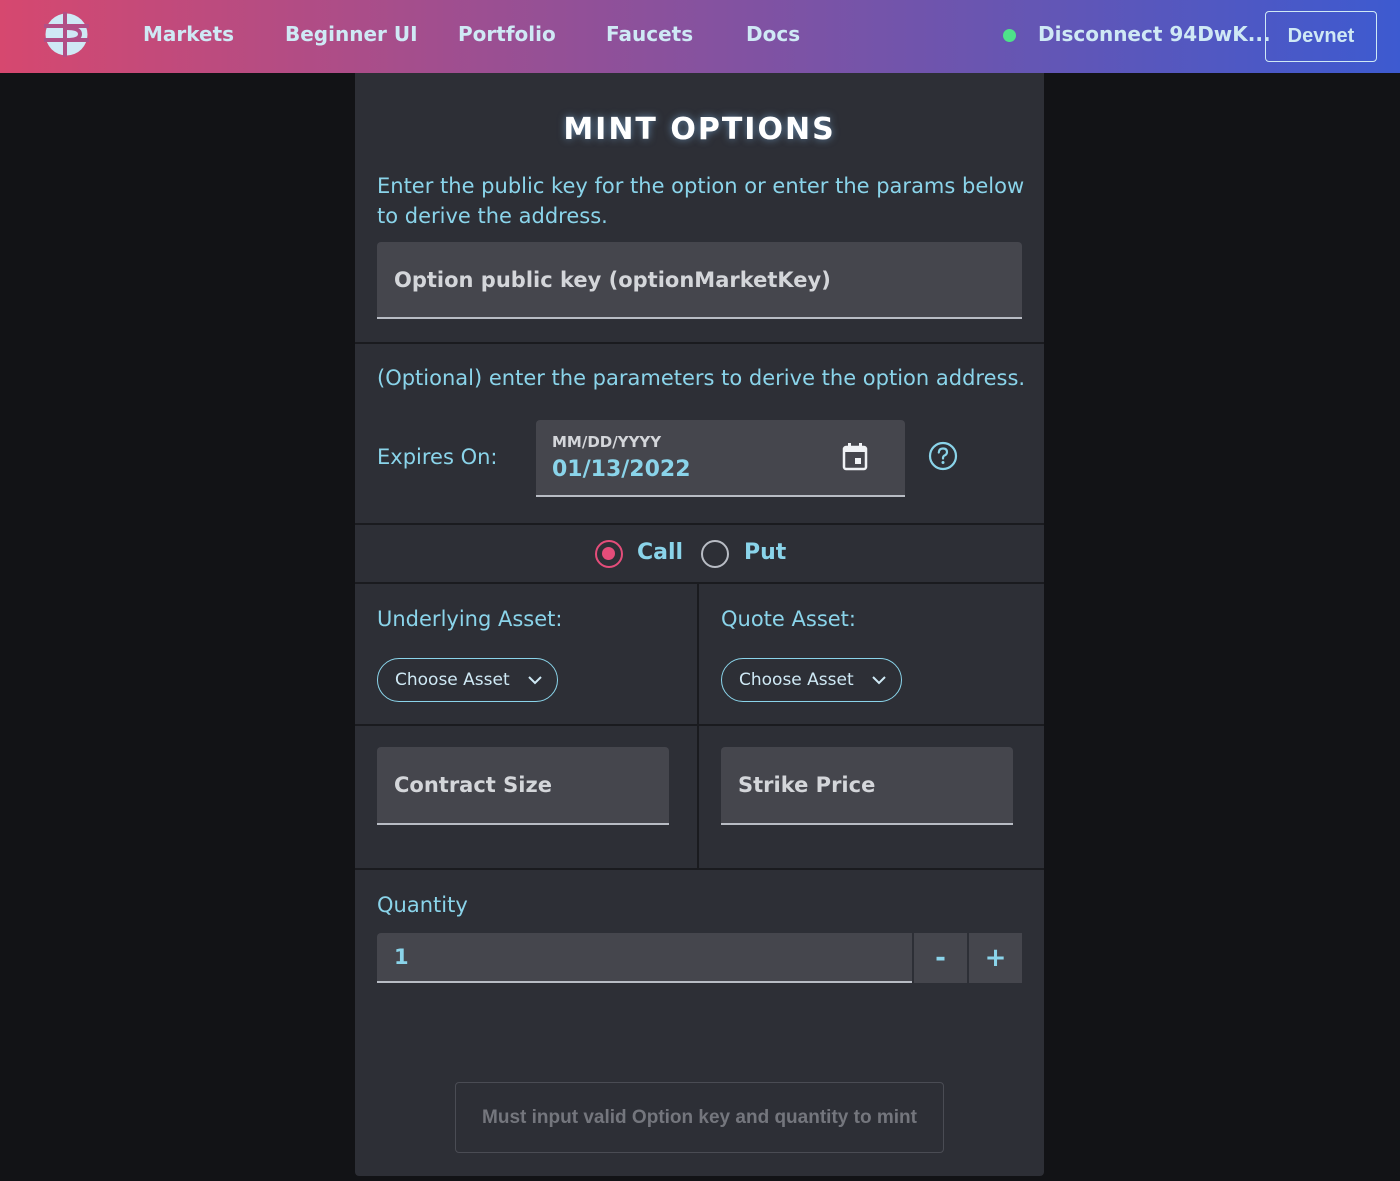 The image size is (1400, 1181). What do you see at coordinates (609, 554) in the screenshot?
I see `call-radio` at bounding box center [609, 554].